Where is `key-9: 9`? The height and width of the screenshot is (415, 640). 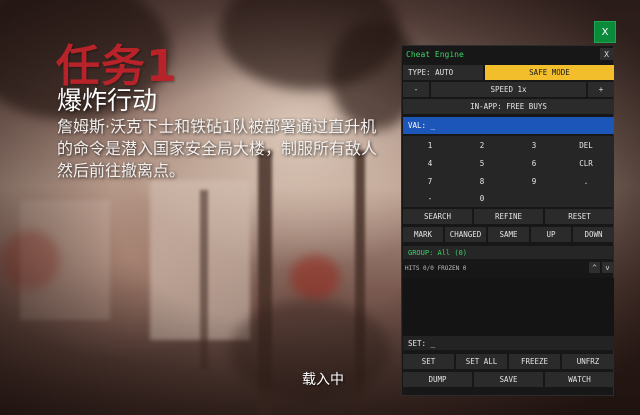 key-9: 9 is located at coordinates (534, 181).